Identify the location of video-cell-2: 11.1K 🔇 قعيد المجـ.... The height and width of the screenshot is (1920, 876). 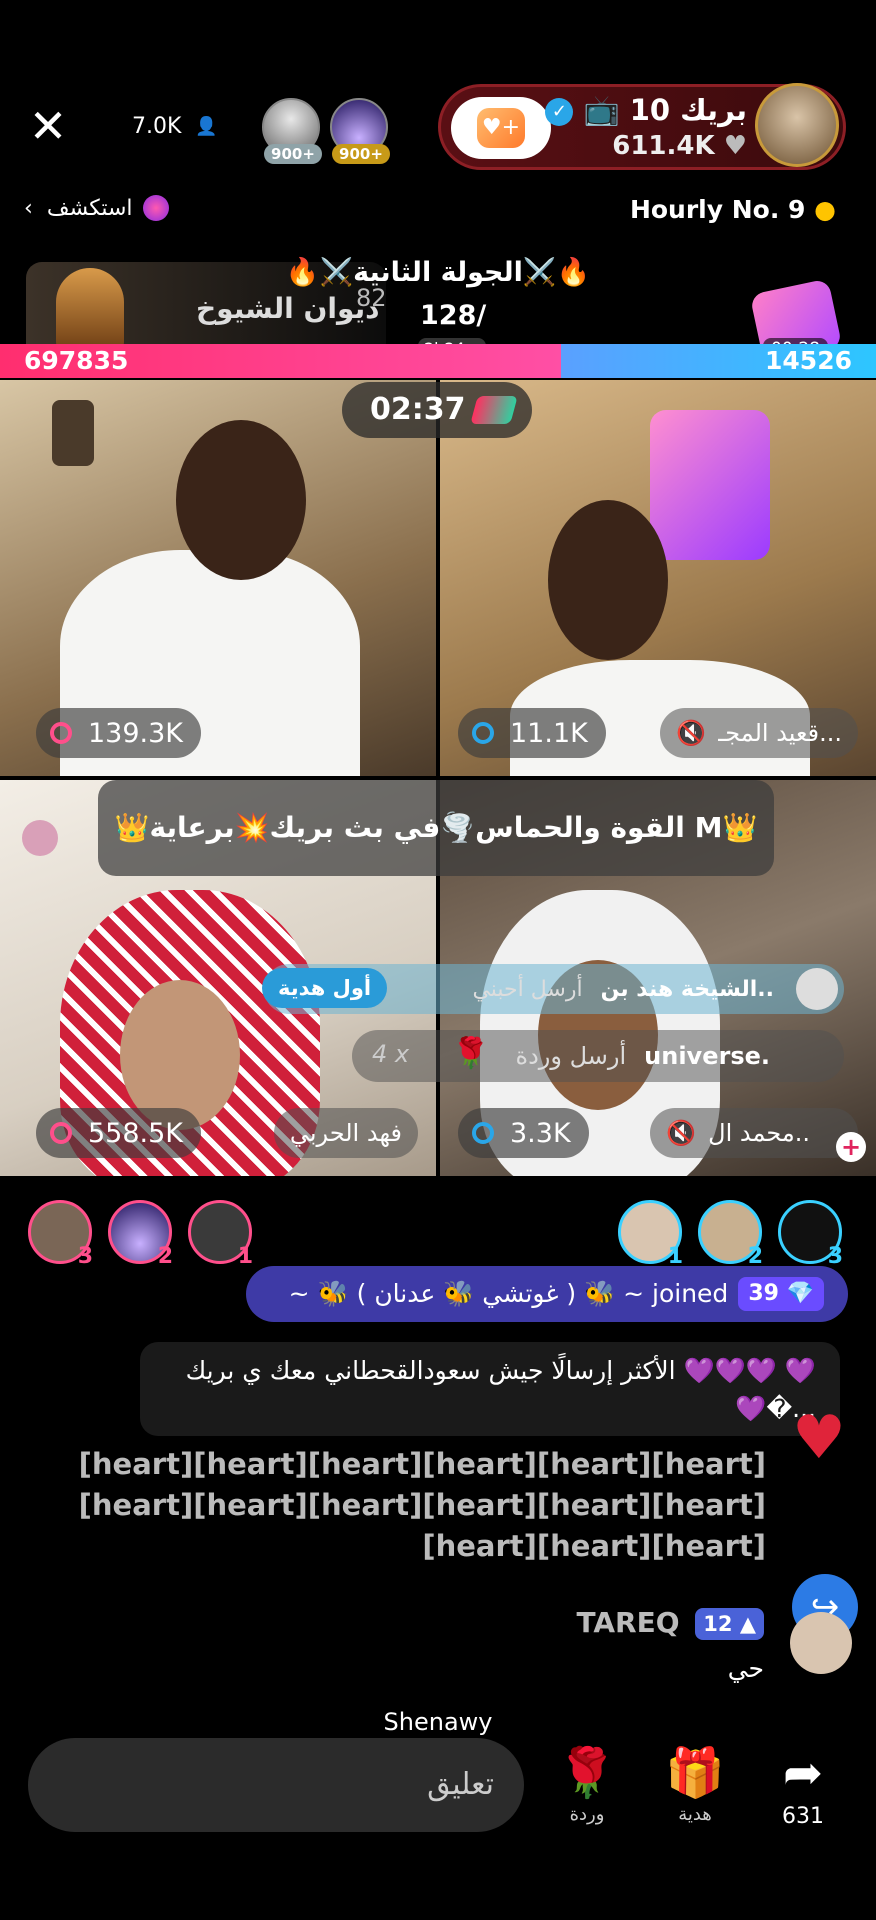
(658, 578).